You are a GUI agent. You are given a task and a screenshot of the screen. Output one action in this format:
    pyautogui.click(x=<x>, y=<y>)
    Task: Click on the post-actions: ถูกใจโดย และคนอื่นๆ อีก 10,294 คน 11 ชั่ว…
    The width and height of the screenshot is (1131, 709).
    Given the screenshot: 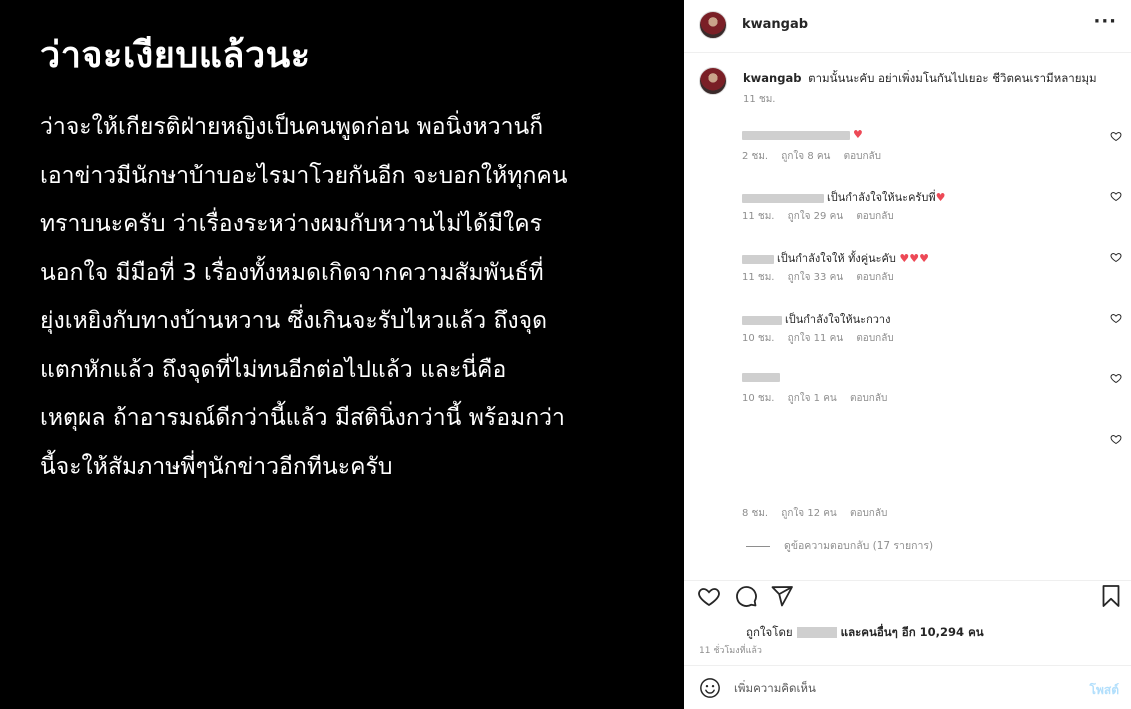 What is the action you would take?
    pyautogui.click(x=907, y=626)
    